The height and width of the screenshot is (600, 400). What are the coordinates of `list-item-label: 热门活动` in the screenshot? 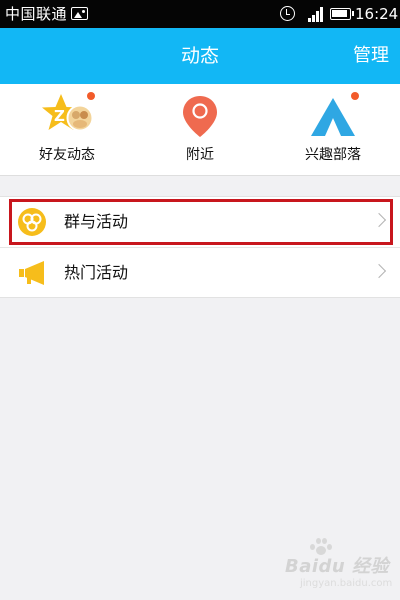 It's located at (96, 272).